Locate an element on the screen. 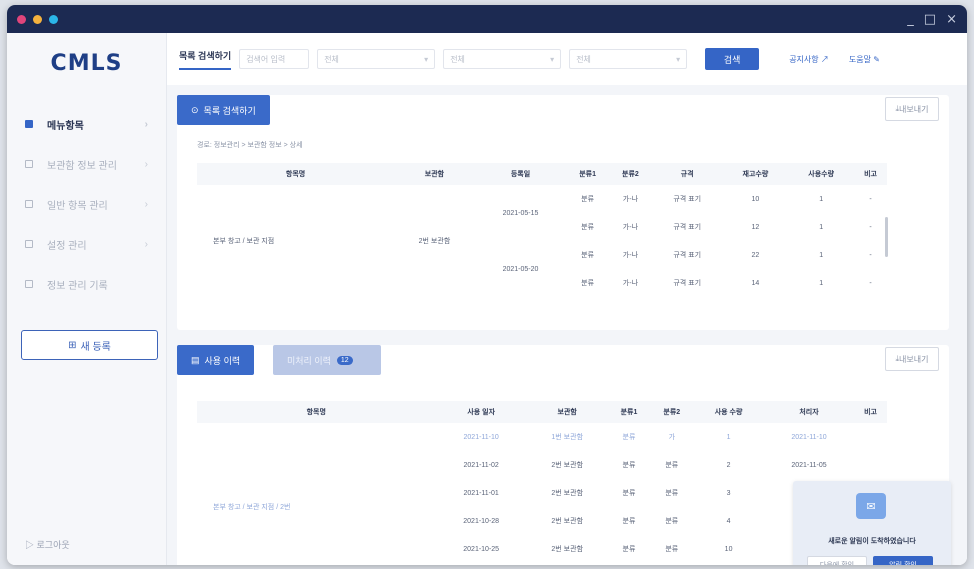  logout-button: ▷ 로그아웃 is located at coordinates (47, 544).